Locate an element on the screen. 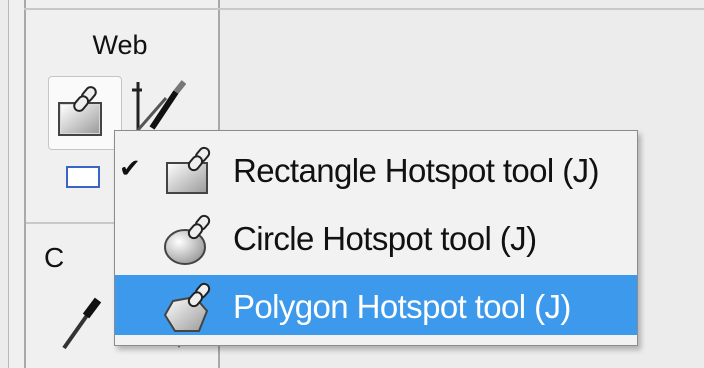 This screenshot has height=368, width=704. web-section-label: Web is located at coordinates (120, 45).